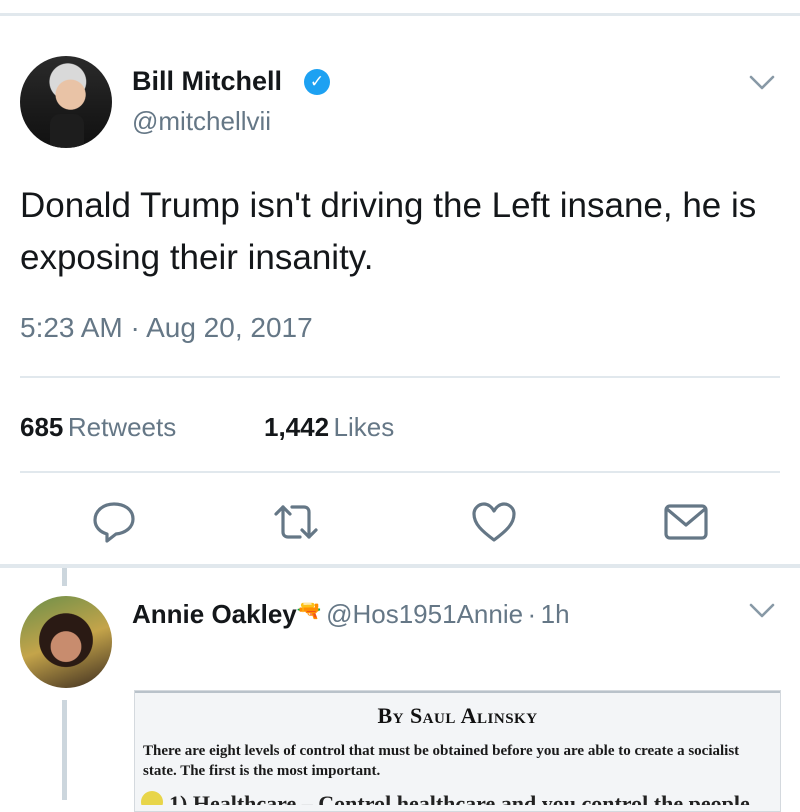  I want to click on likes-count: 1,442, so click(297, 427).